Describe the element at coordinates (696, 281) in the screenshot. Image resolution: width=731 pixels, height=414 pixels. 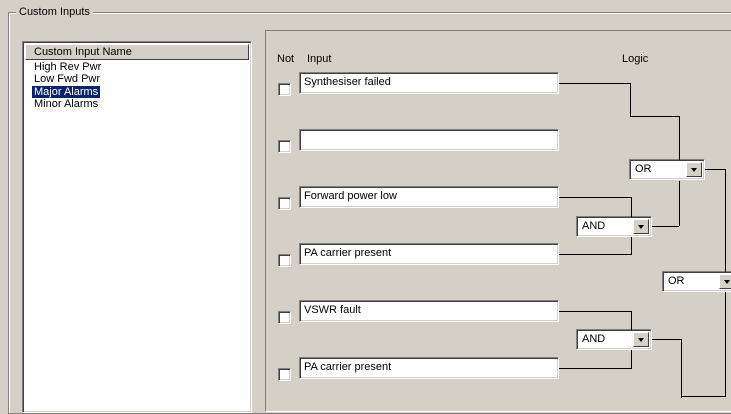
I see `or-operator-select-right: OR` at that location.